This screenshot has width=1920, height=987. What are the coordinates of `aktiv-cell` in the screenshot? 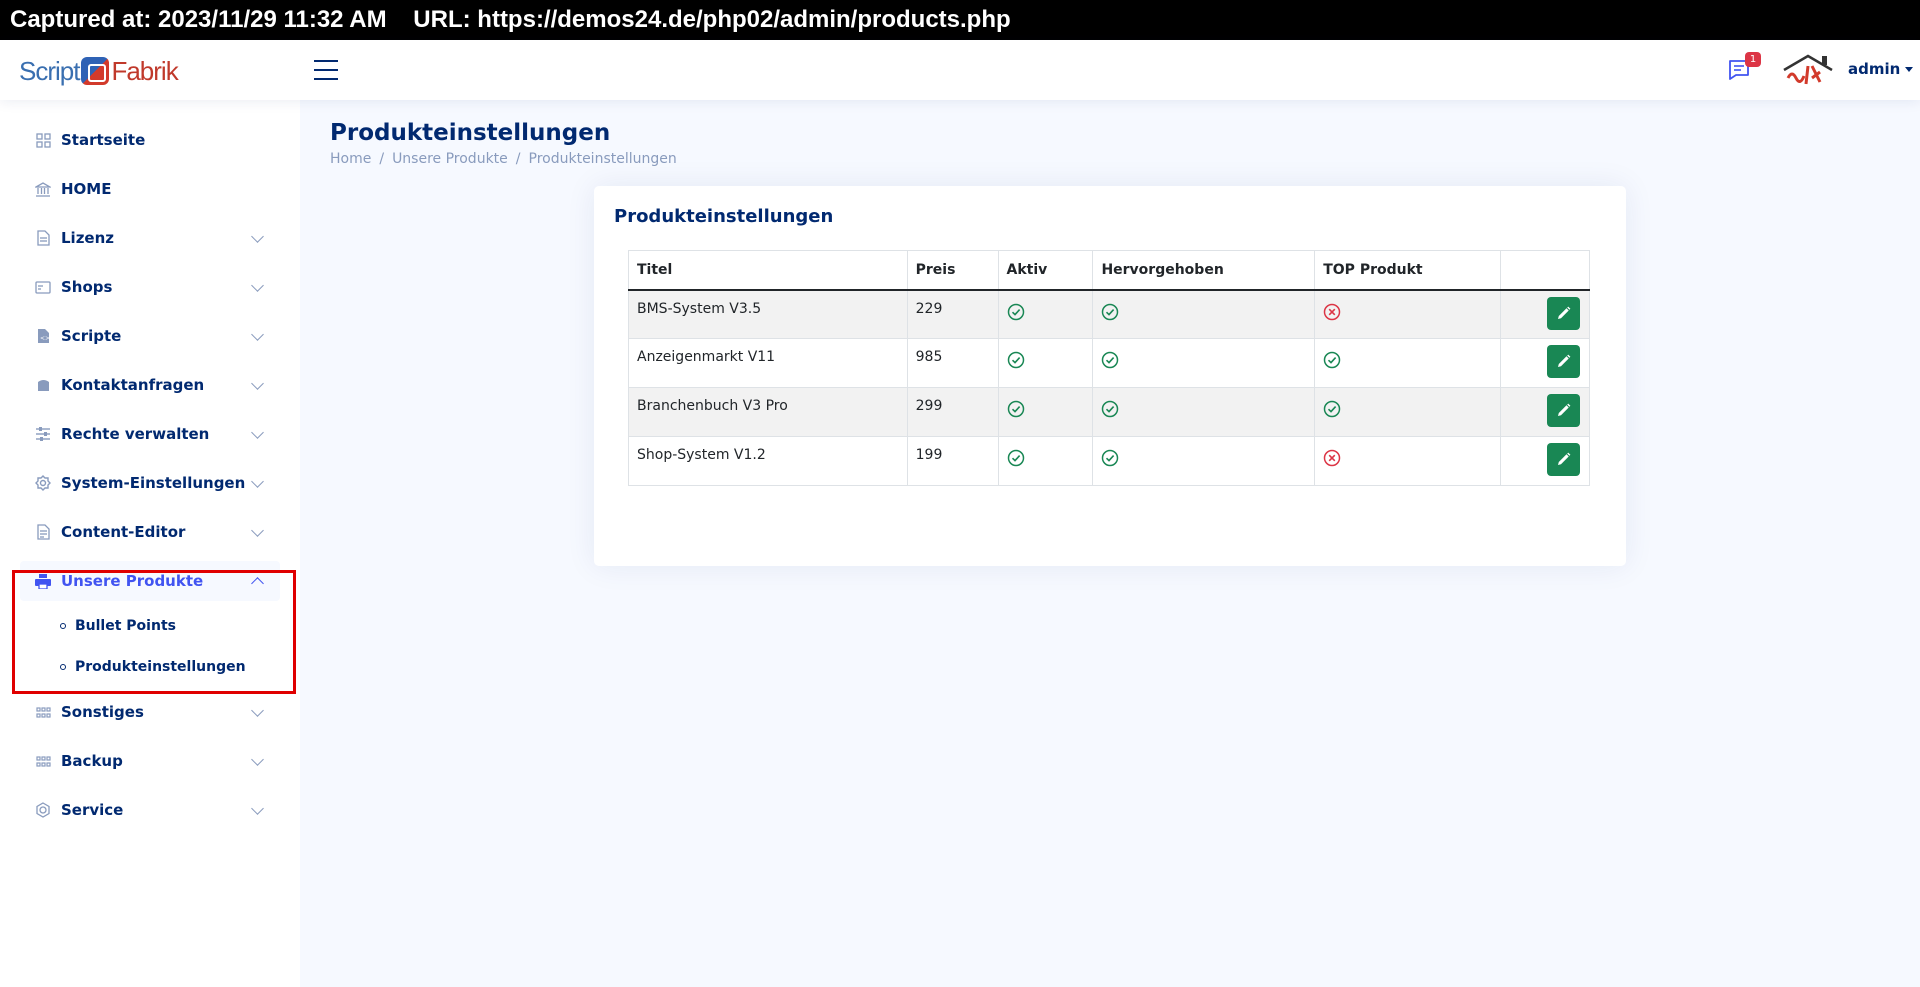 It's located at (1045, 412).